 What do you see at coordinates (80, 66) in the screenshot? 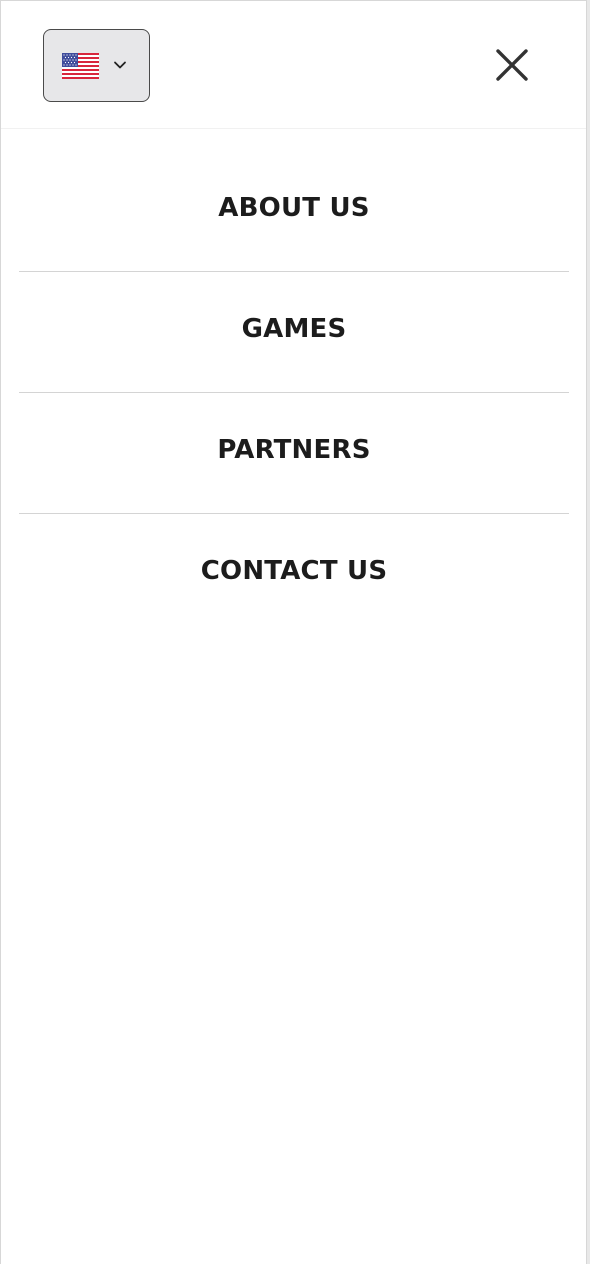
I see `us-flag-icon` at bounding box center [80, 66].